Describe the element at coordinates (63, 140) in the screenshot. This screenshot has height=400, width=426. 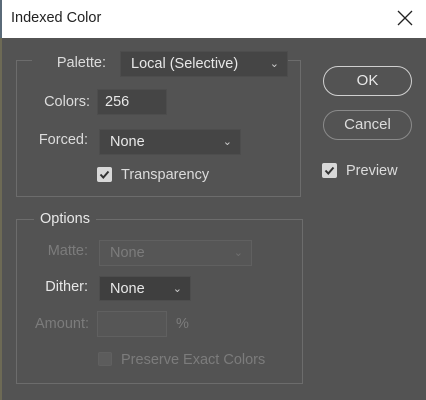
I see `forced-label: Forced:` at that location.